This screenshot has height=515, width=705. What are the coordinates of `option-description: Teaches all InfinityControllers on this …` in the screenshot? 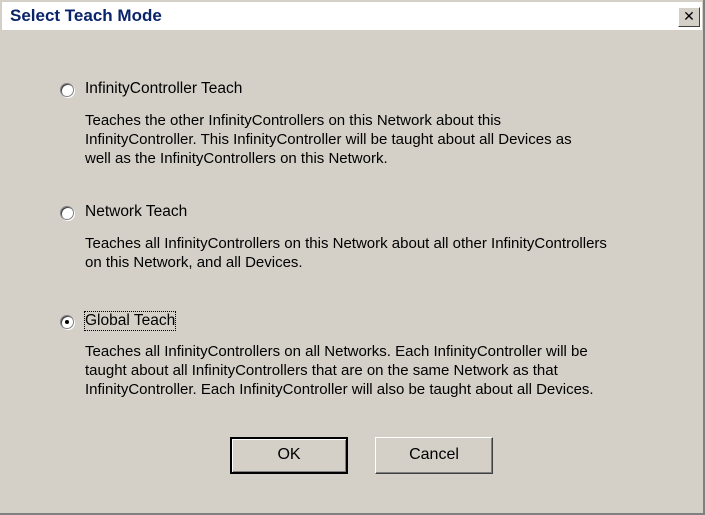 It's located at (385, 253).